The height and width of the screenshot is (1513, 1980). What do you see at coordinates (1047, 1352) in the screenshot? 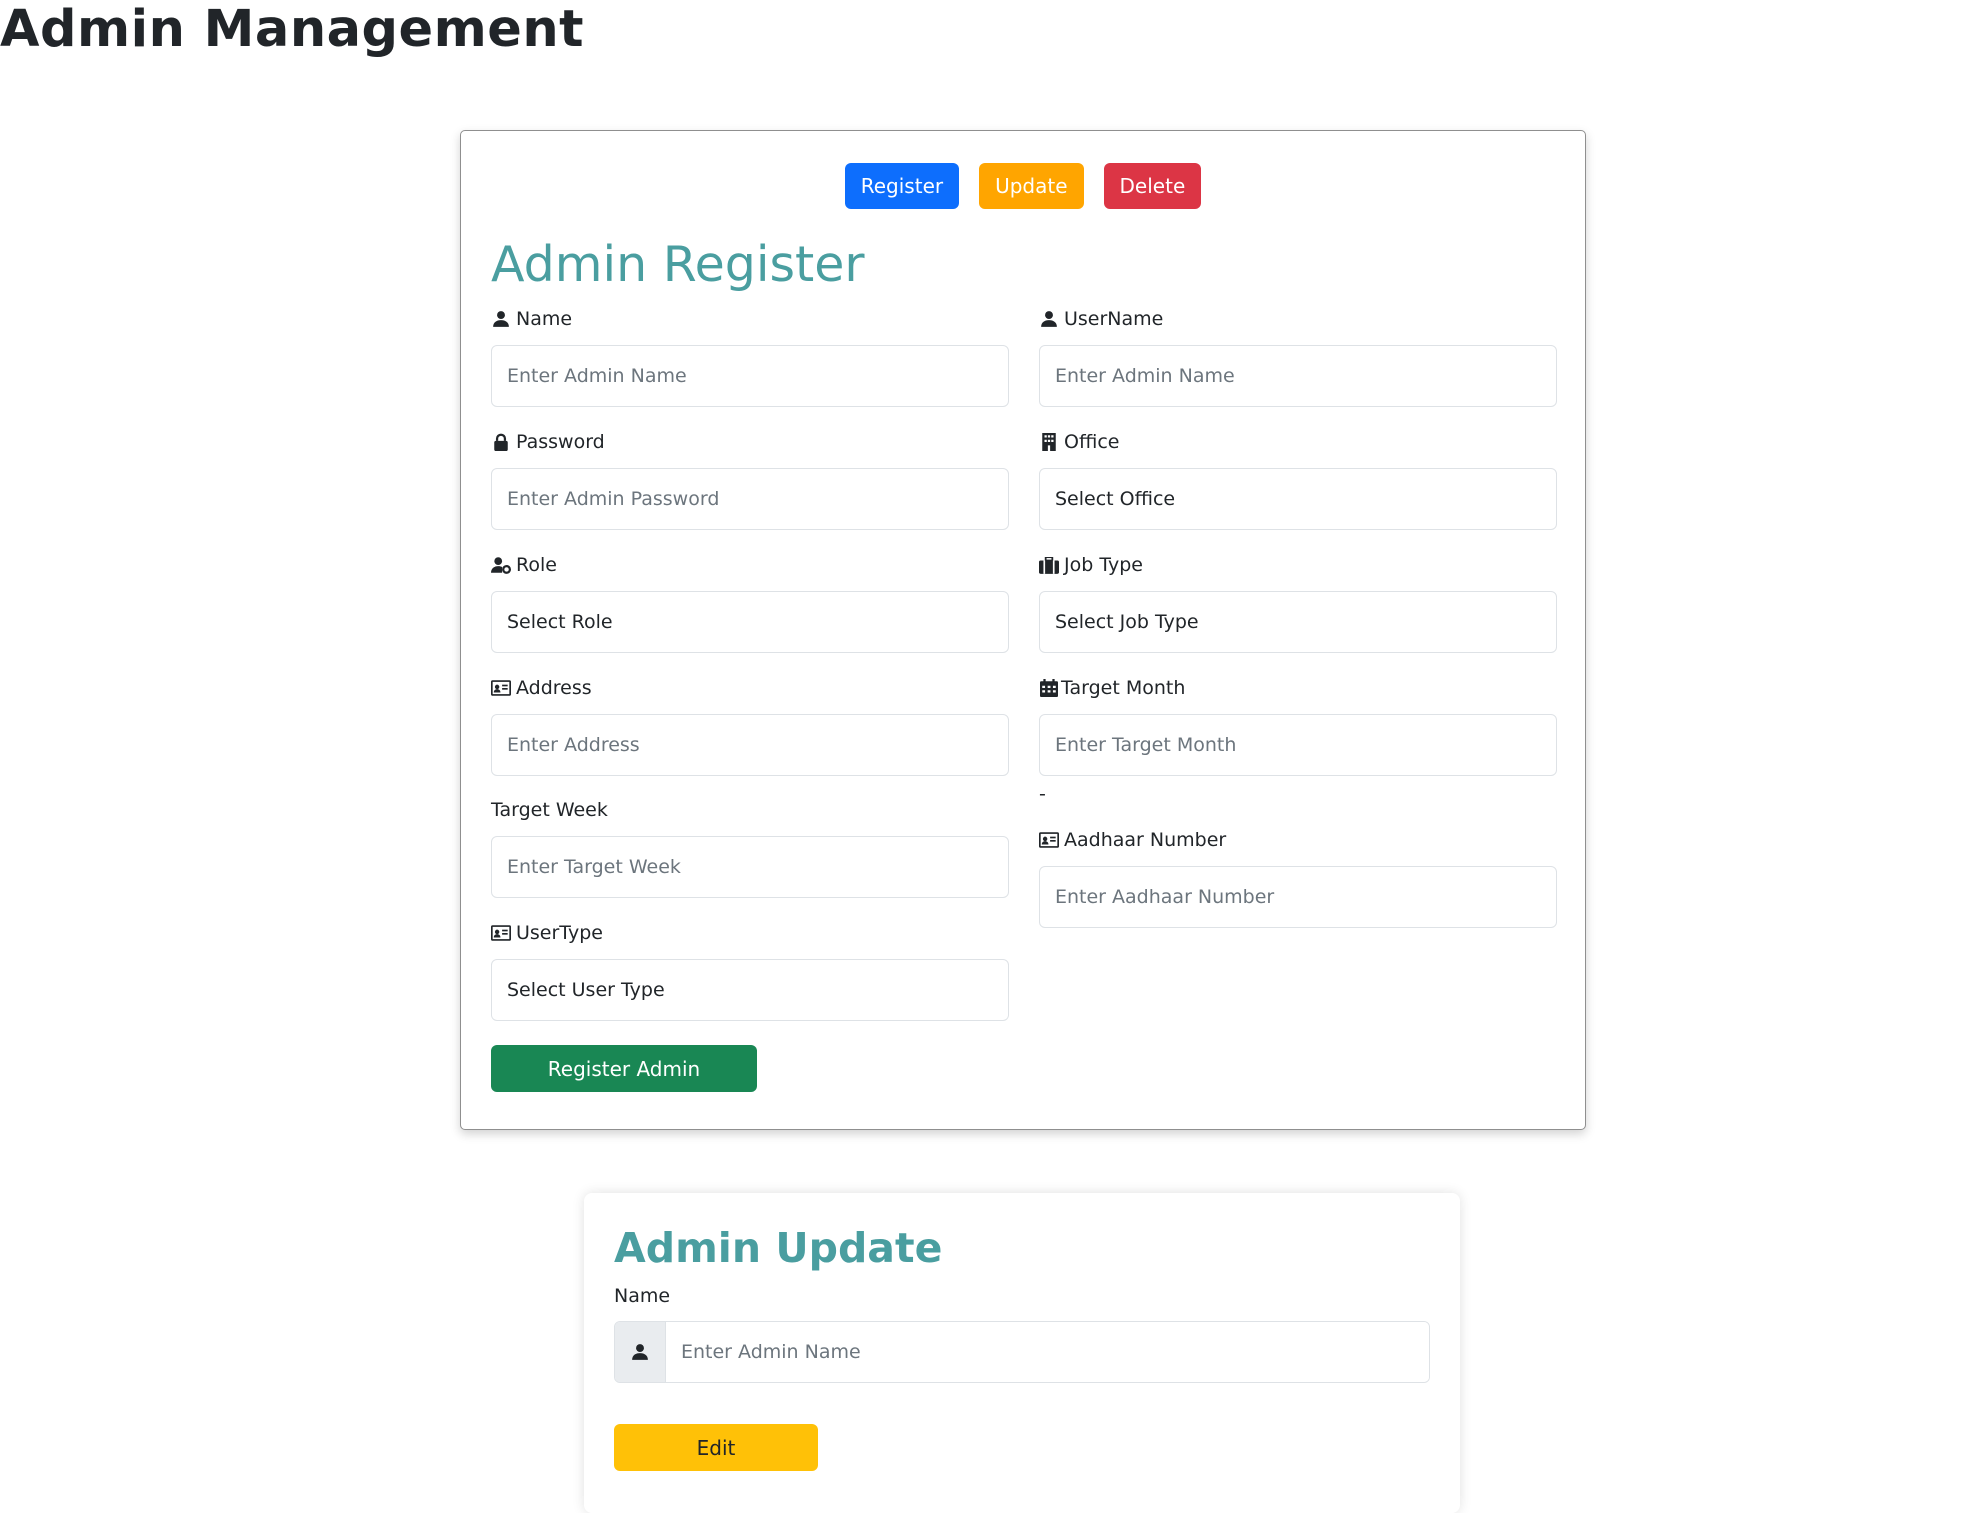
I see `update-name-input` at bounding box center [1047, 1352].